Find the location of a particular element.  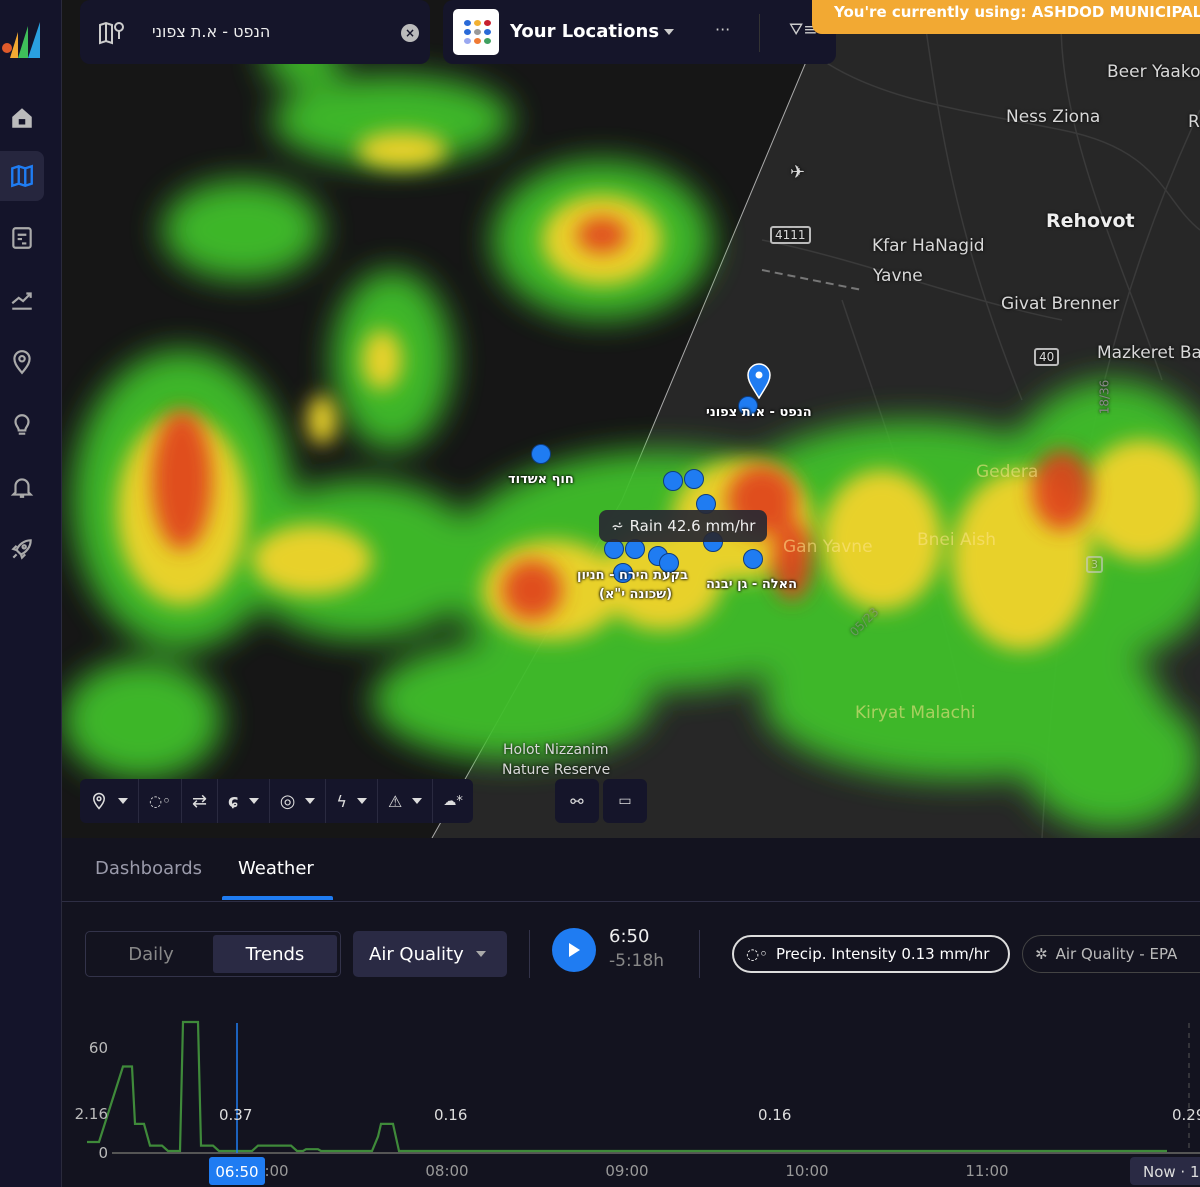

wind-layer-button: ⇄ is located at coordinates (200, 801).